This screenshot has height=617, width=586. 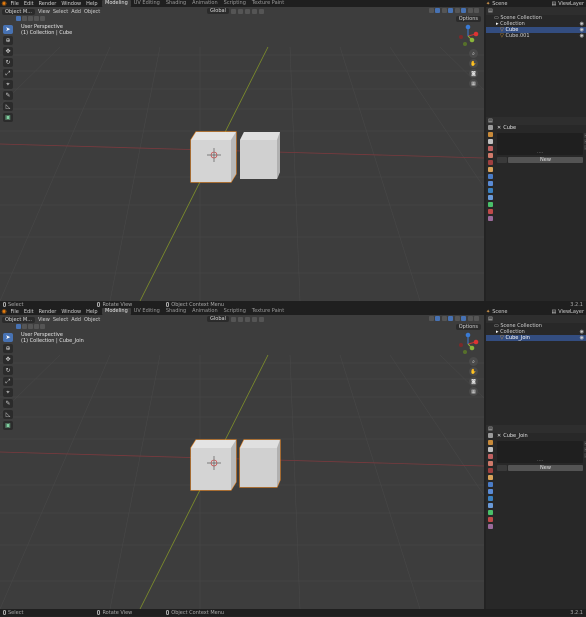 I want to click on tool-tab-icon, so click(x=490, y=435).